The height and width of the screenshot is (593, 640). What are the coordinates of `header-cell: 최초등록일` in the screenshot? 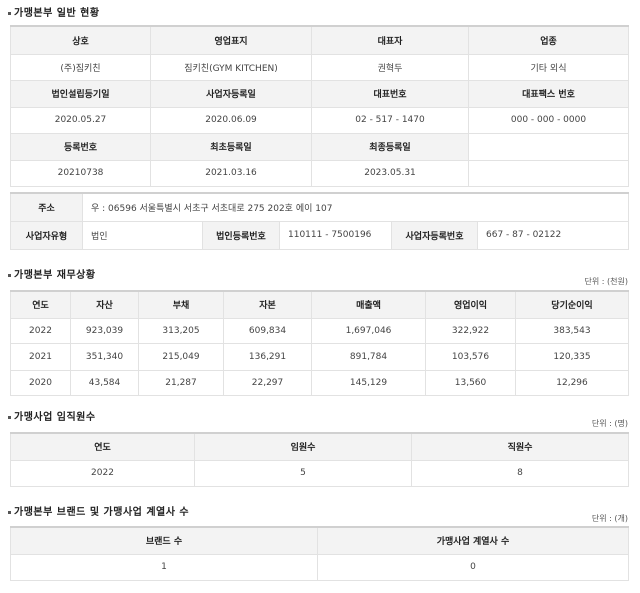 It's located at (231, 146).